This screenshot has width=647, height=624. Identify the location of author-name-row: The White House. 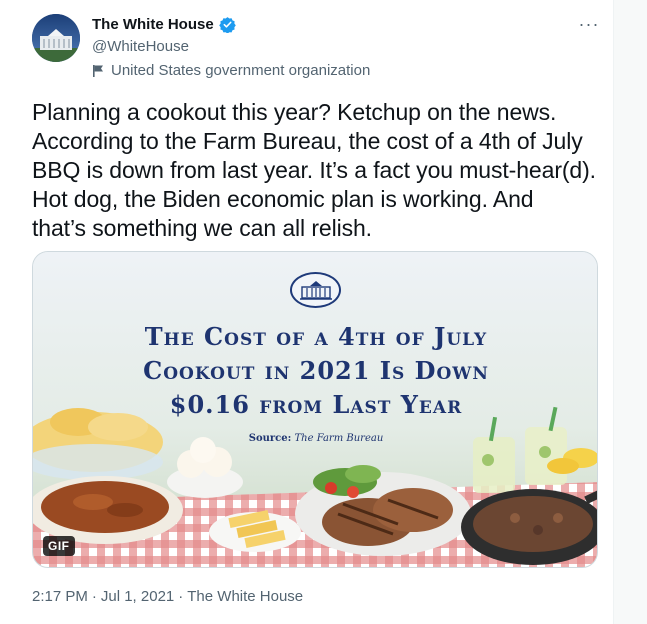
(164, 25).